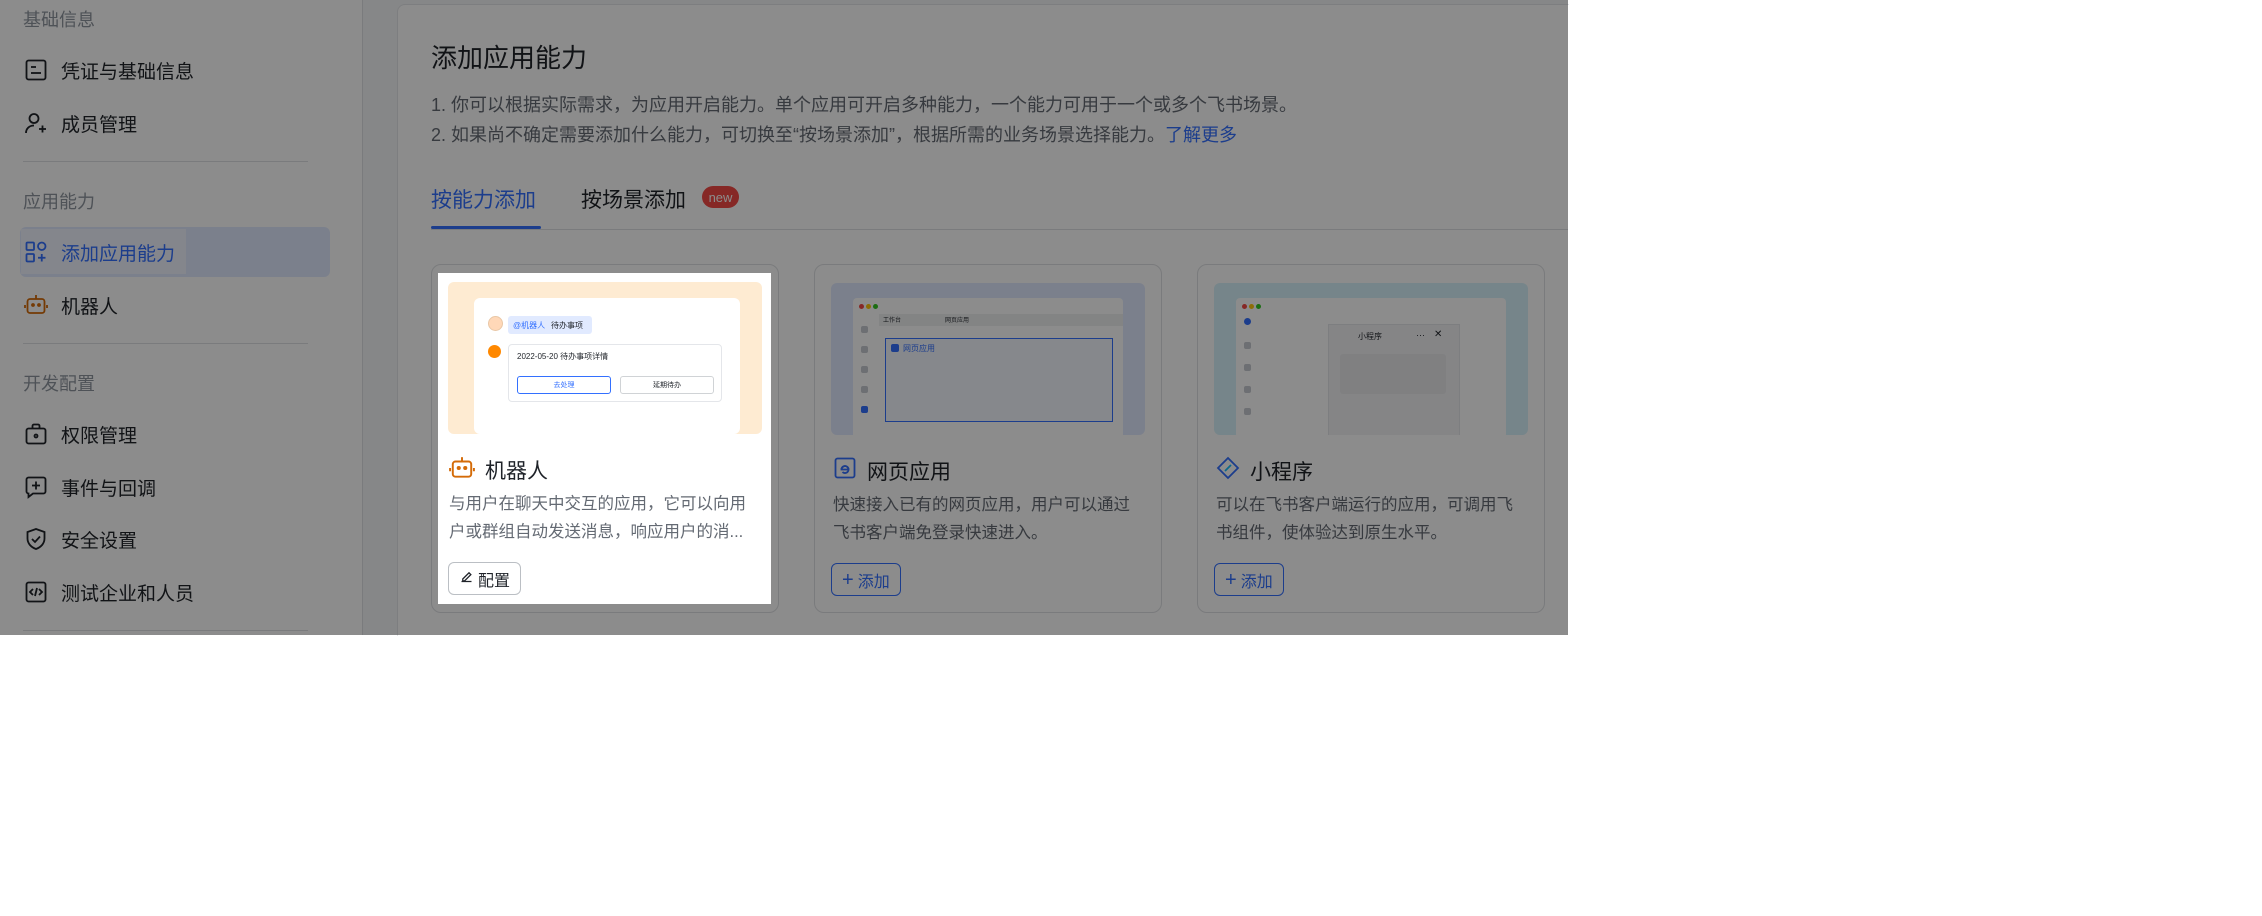  I want to click on learn-more-link: 了解更多, so click(1201, 135).